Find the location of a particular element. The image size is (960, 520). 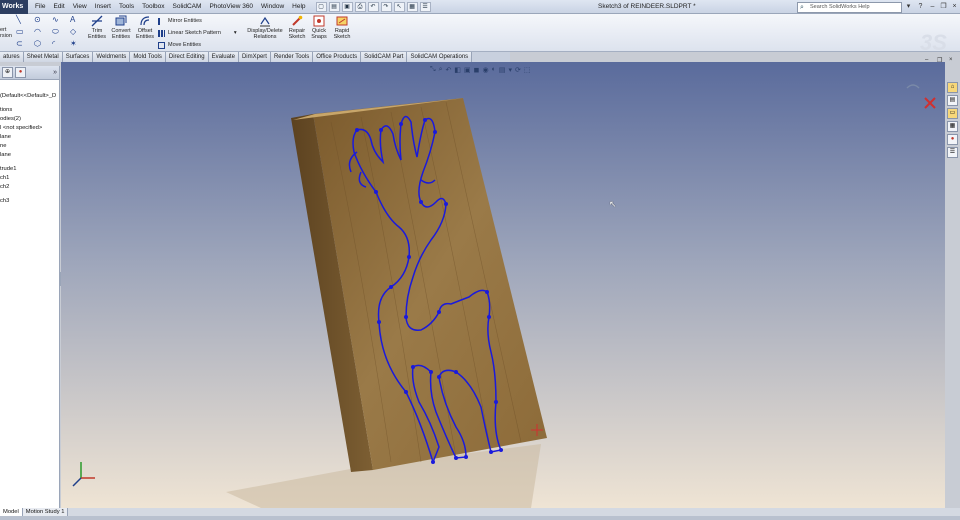

rectangle-icon: ▭ is located at coordinates (20, 31).